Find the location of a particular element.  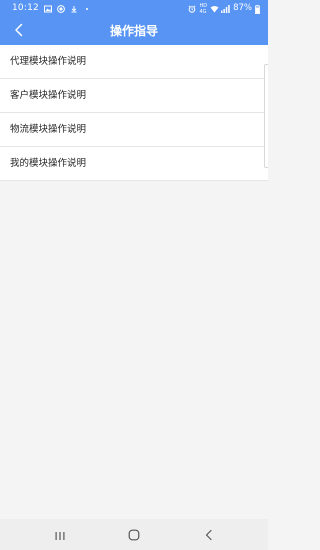

system-navigation-bar is located at coordinates (134, 534).